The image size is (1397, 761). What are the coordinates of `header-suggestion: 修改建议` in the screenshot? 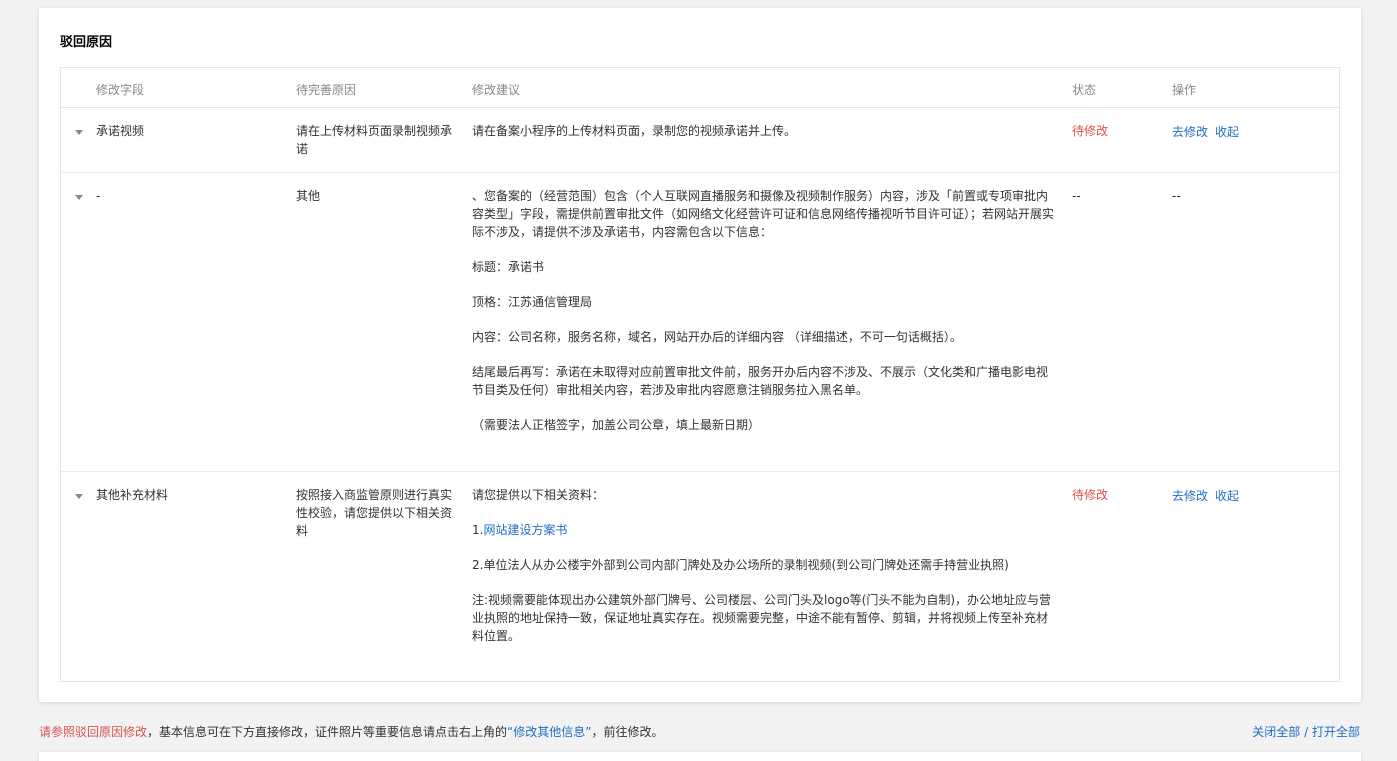 It's located at (496, 90).